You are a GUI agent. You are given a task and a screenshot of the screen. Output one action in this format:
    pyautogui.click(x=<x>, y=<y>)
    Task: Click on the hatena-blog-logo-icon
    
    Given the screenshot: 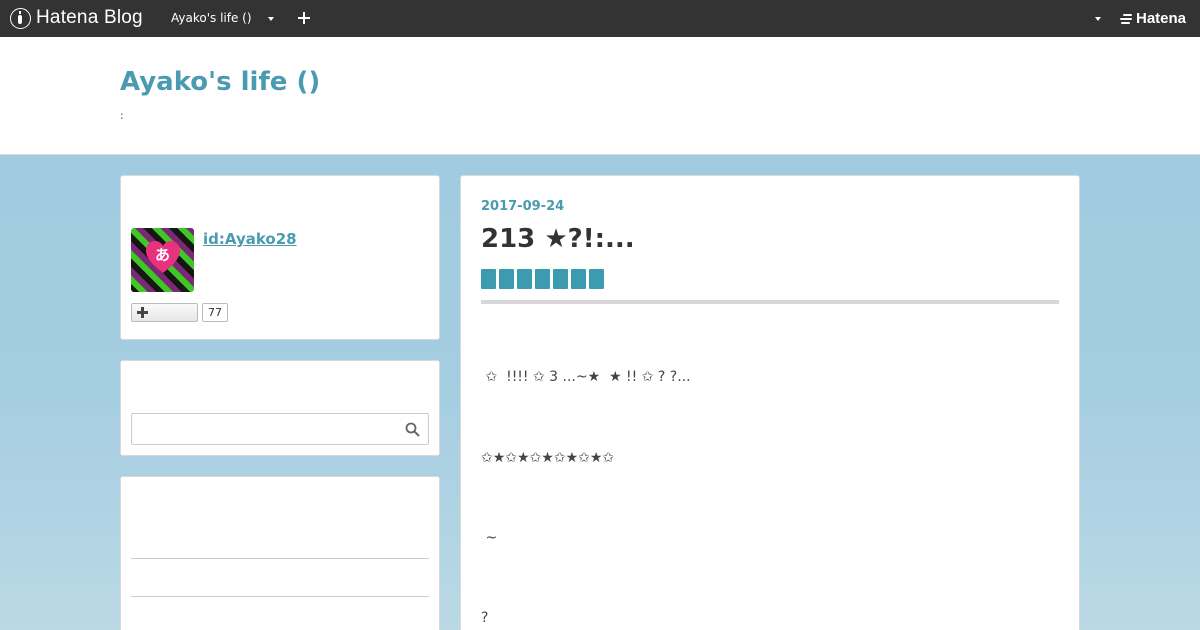 What is the action you would take?
    pyautogui.click(x=20, y=18)
    